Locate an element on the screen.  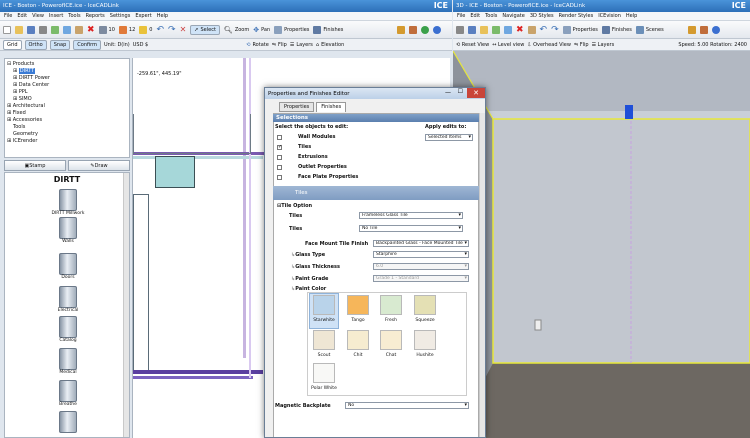
apply-edits-select: Selected Items is located at coordinates (449, 137).